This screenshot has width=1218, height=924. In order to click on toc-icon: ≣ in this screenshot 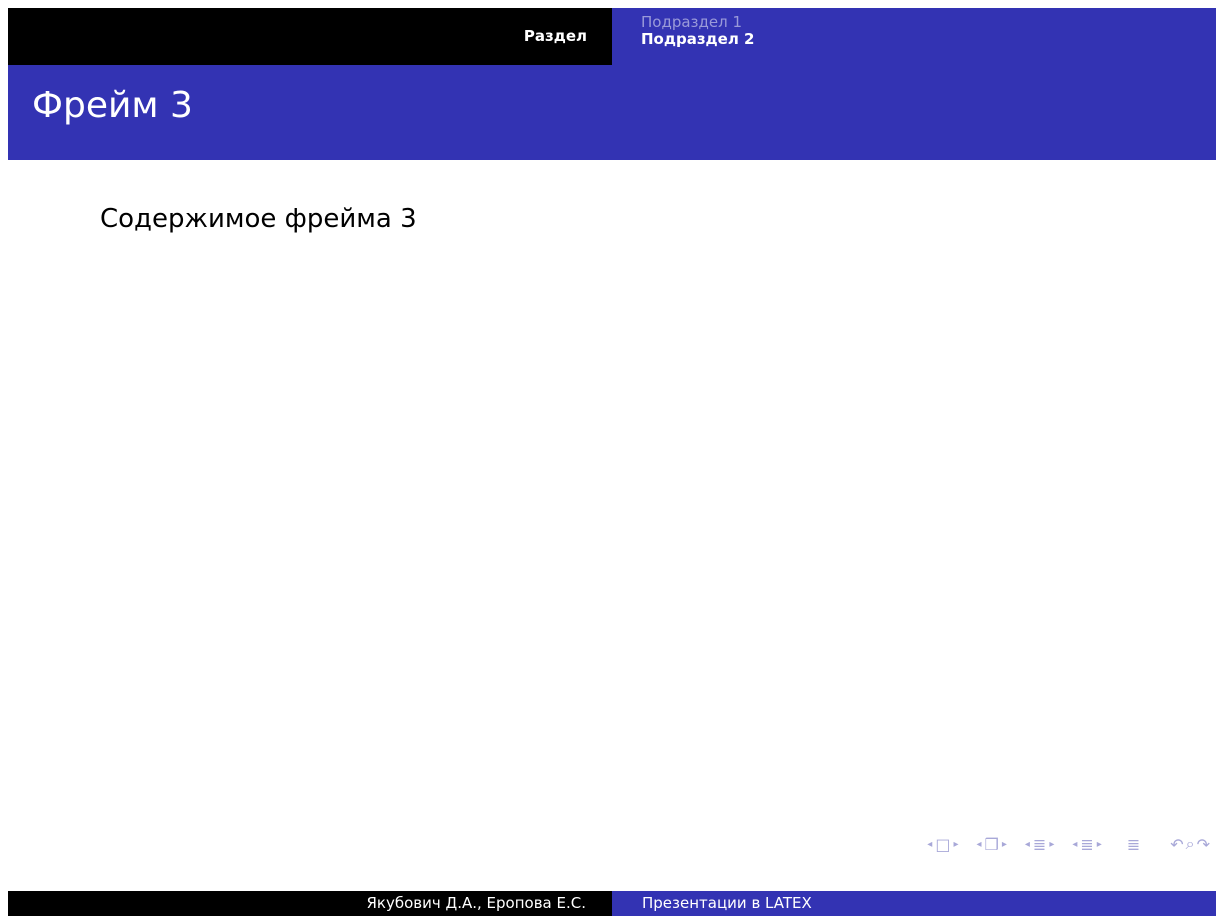, I will do `click(1133, 844)`.